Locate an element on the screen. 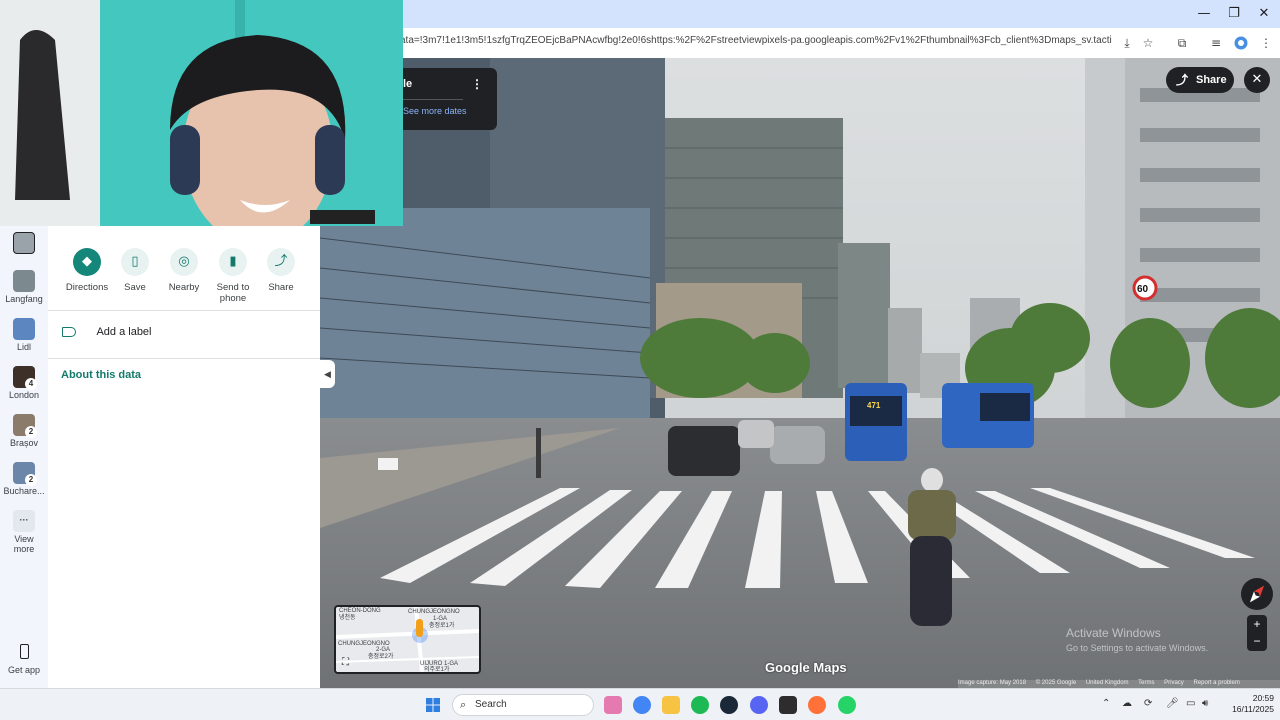  windows-taskbar: ⌕ Search ⌃ ☁ ⟳ 🎤︎ ▭ 🔊︎ 20:59 16/11/2025 is located at coordinates (640, 704).